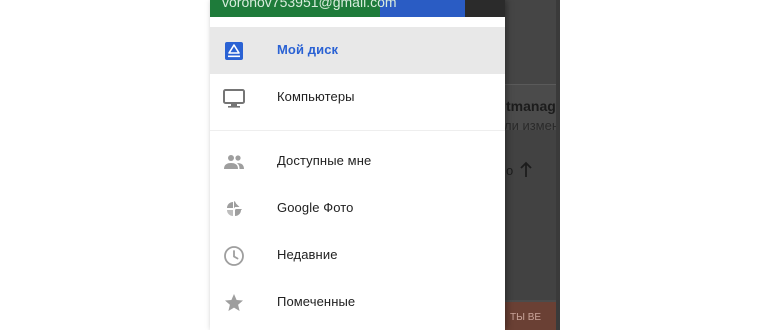 The image size is (770, 330). What do you see at coordinates (324, 160) in the screenshot?
I see `nav-item-label: Доступные мне` at bounding box center [324, 160].